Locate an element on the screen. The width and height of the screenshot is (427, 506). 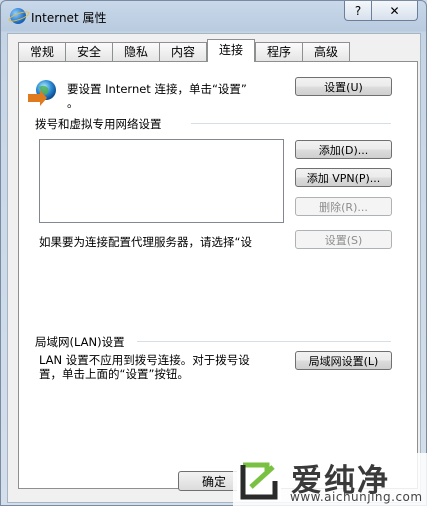
lan-group-title: 局域网(LAN)设置 is located at coordinates (80, 342).